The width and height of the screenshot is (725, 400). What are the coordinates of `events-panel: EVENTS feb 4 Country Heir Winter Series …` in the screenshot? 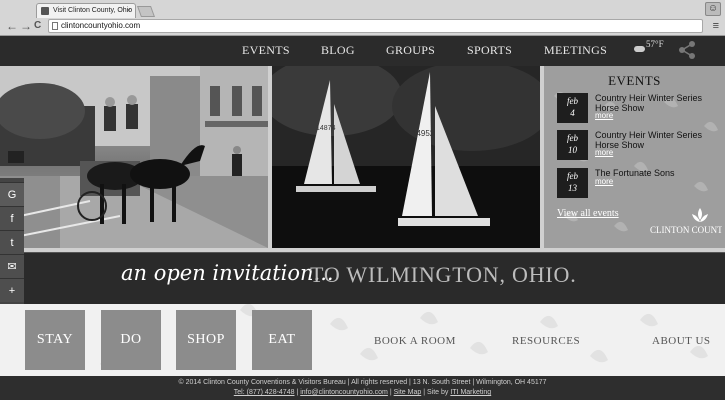 It's located at (634, 157).